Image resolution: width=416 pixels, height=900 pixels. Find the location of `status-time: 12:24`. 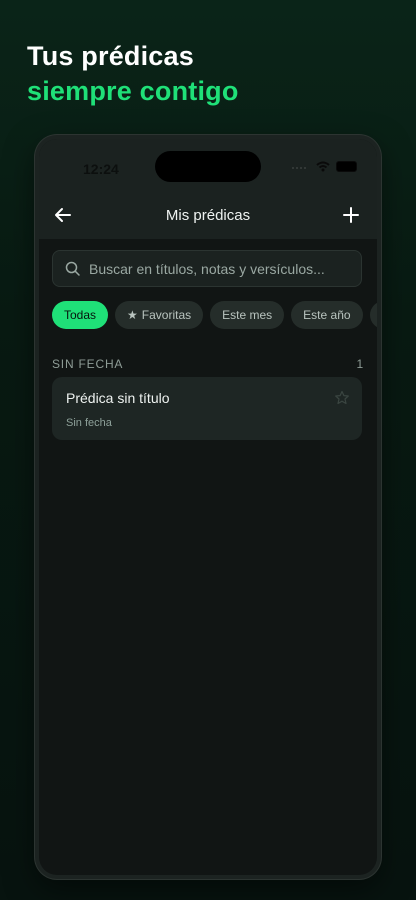

status-time: 12:24 is located at coordinates (101, 169).